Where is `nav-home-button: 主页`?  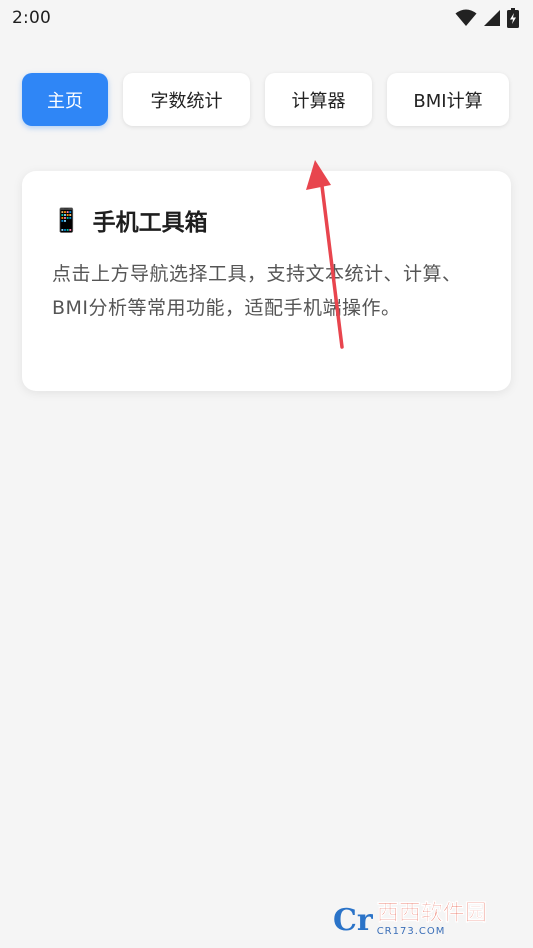 nav-home-button: 主页 is located at coordinates (65, 99).